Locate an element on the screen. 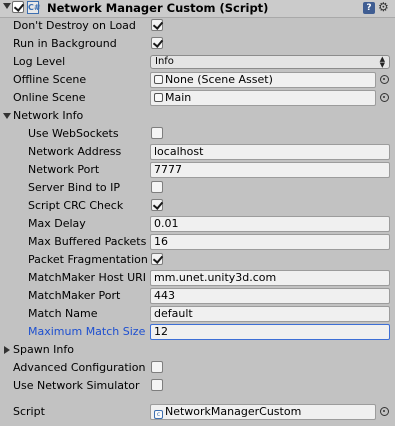  advanced-config-label: Advanced Configuration is located at coordinates (79, 367).